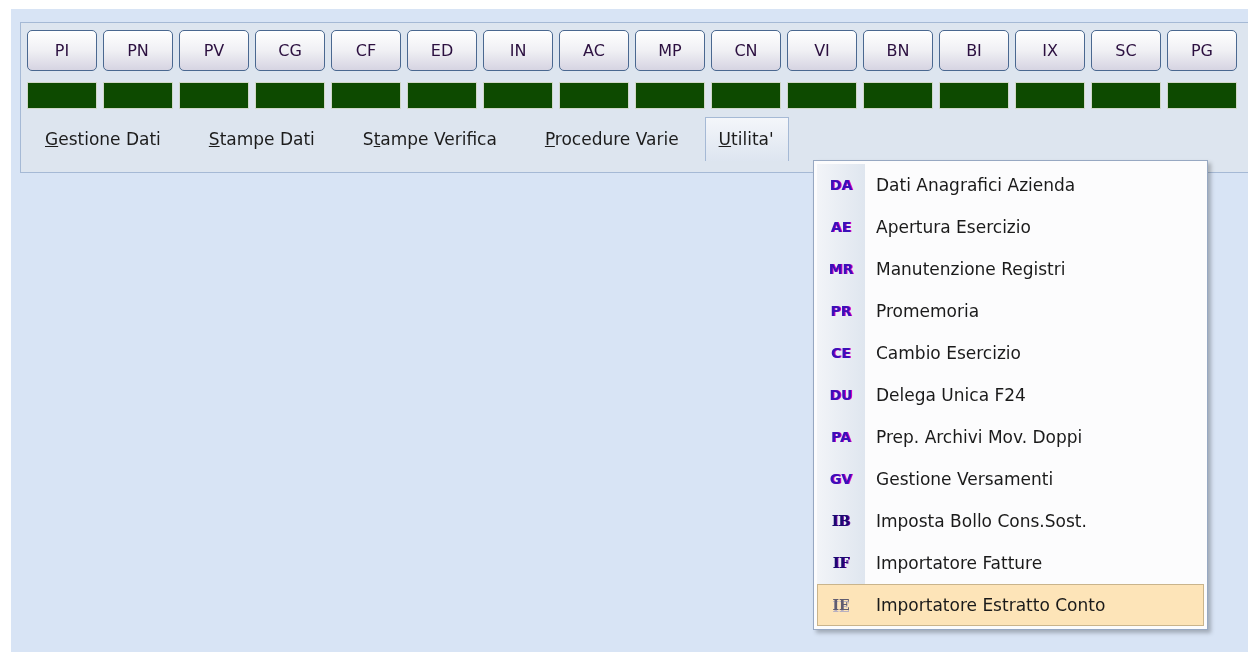  I want to click on abbreviation-icon: PA, so click(841, 437).